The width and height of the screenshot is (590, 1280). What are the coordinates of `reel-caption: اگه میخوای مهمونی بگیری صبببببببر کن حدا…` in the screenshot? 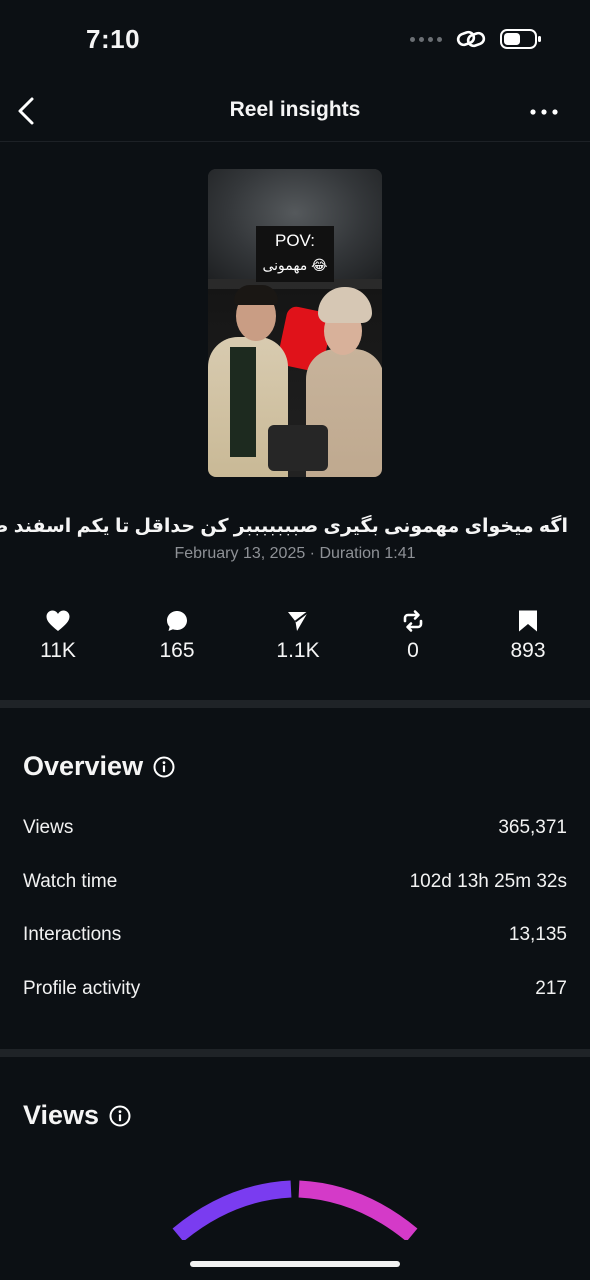 It's located at (284, 526).